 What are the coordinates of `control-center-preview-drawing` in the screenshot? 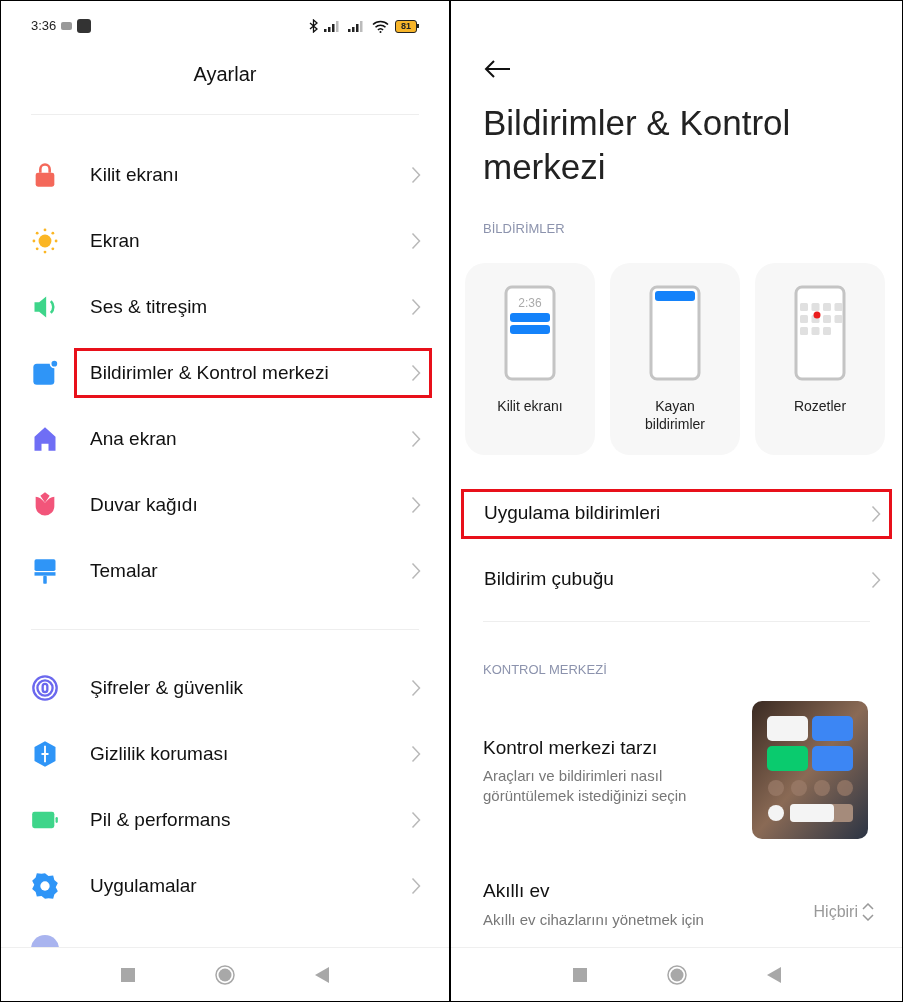 It's located at (810, 770).